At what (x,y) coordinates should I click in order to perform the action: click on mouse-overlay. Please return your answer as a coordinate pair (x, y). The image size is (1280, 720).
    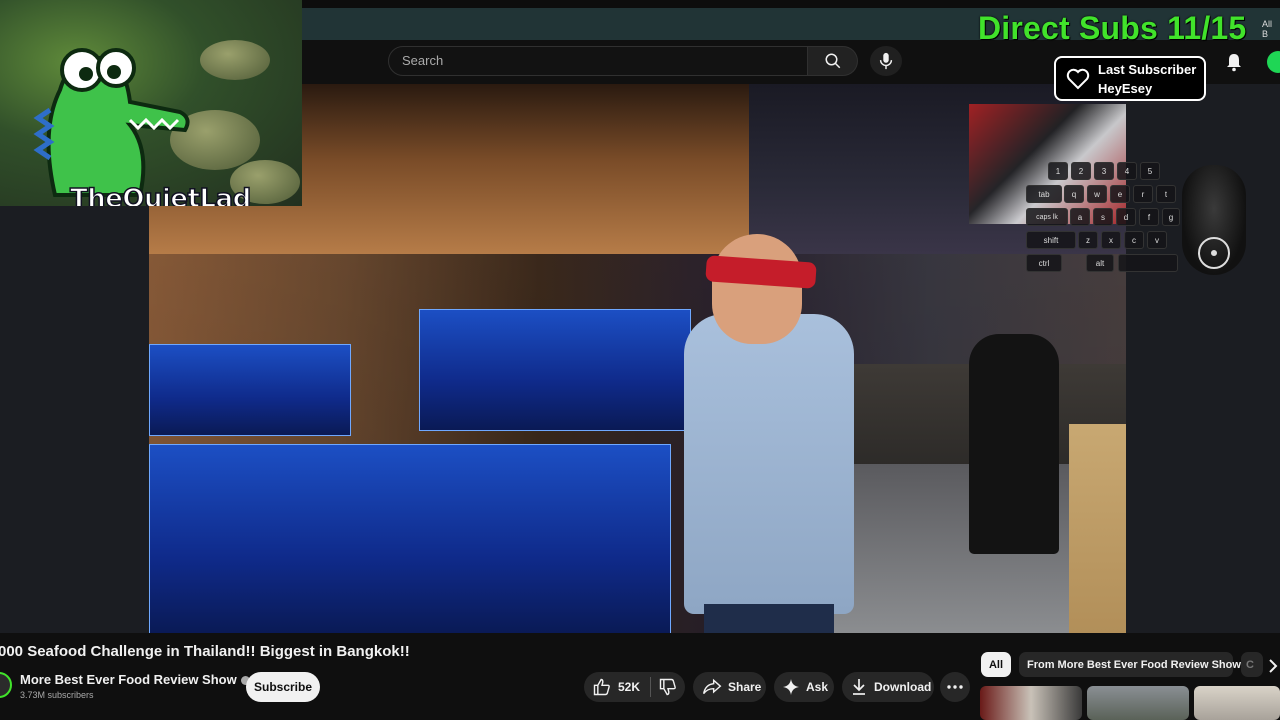
    Looking at the image, I should click on (1214, 220).